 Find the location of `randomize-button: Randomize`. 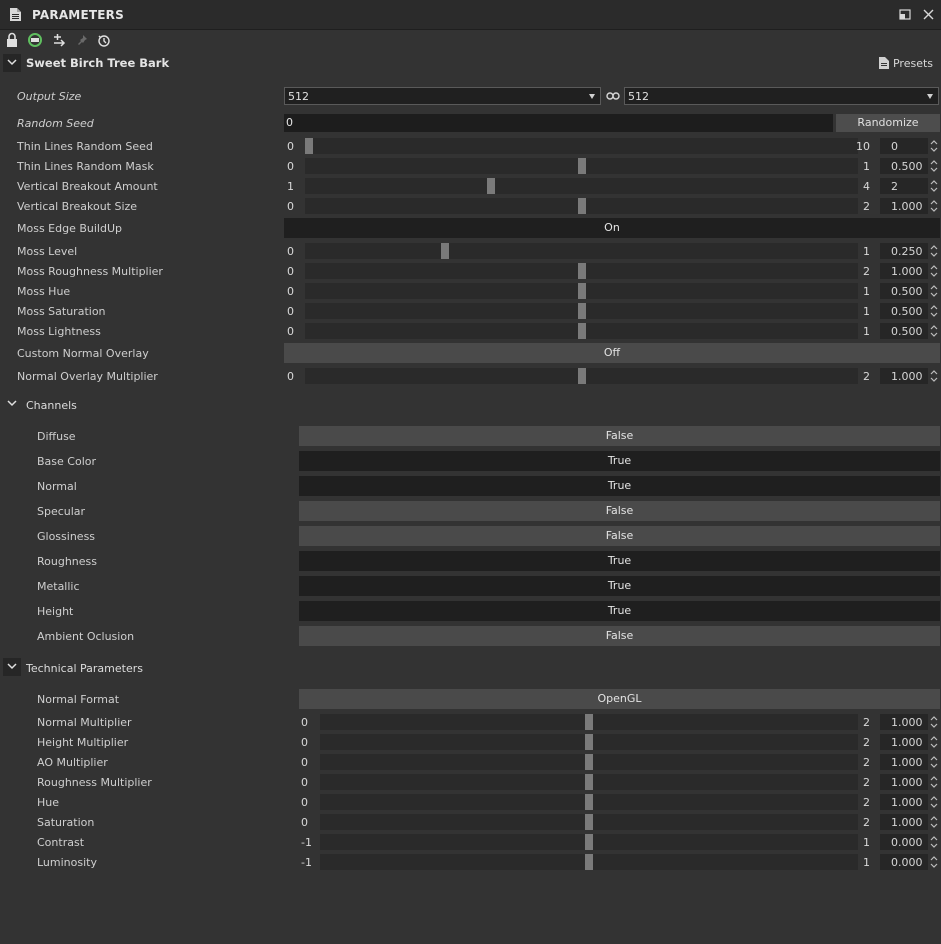

randomize-button: Randomize is located at coordinates (888, 123).